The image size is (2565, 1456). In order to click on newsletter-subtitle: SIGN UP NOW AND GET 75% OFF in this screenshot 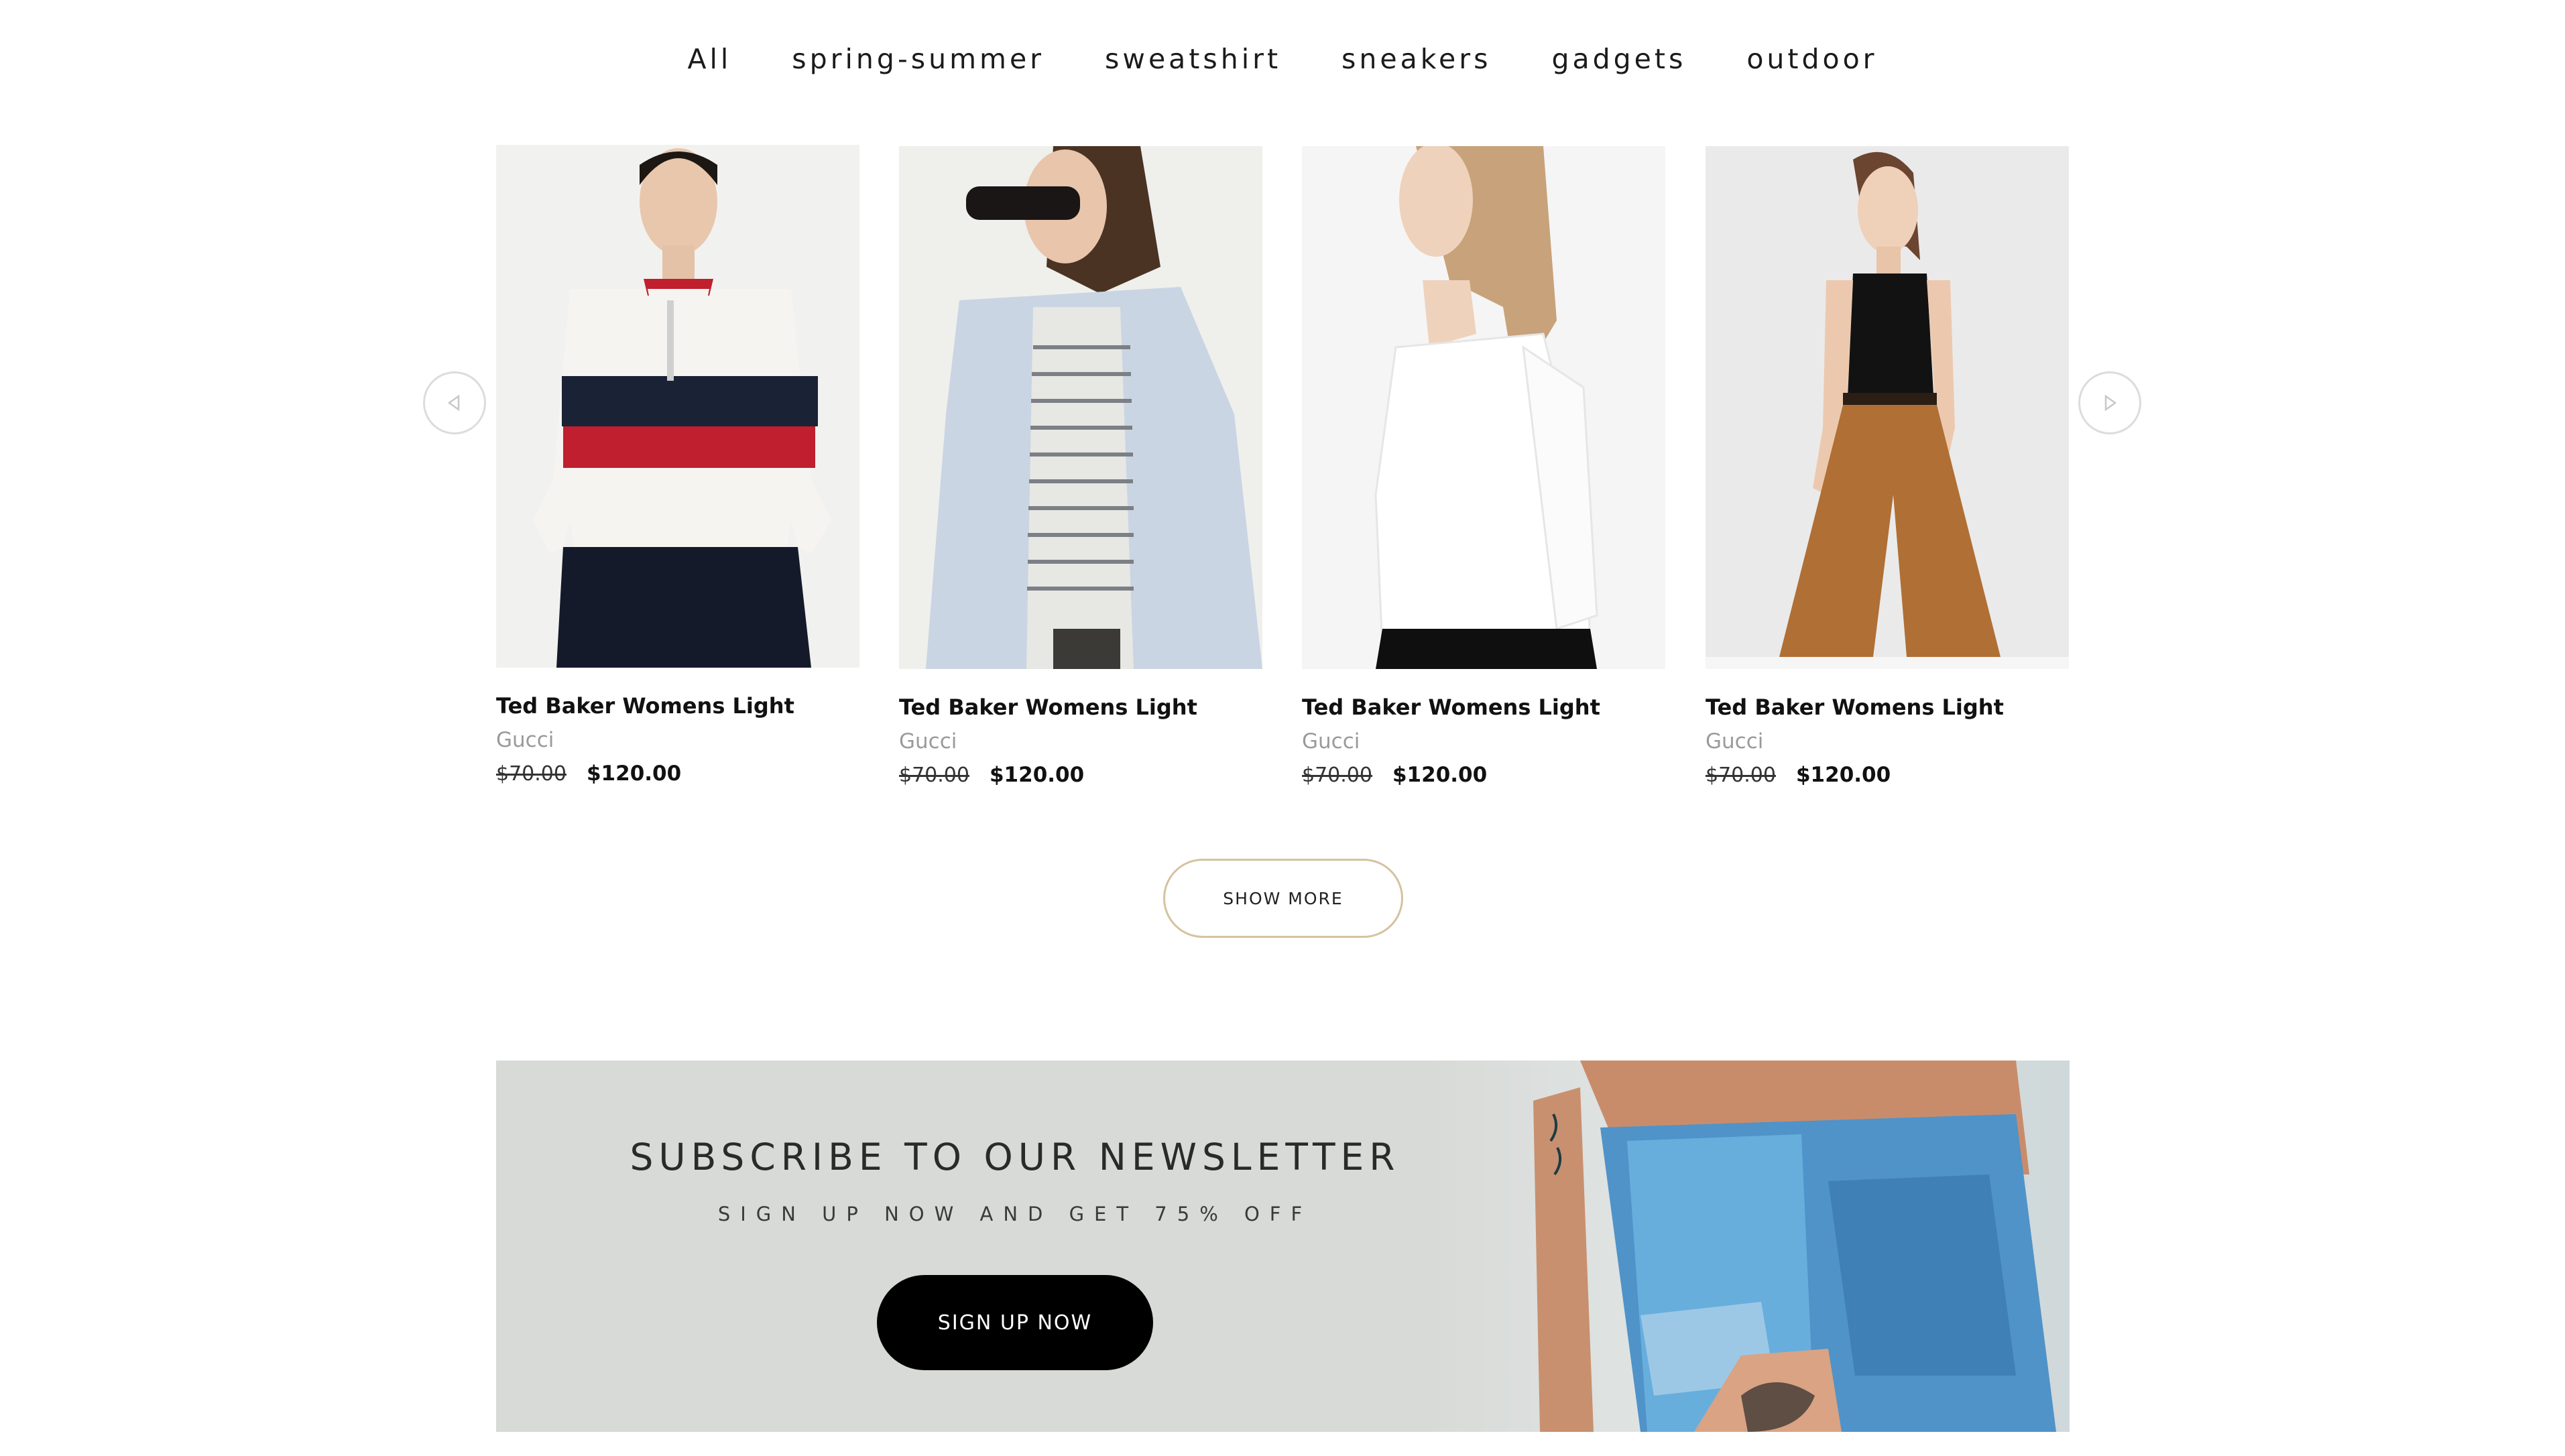, I will do `click(1015, 1214)`.